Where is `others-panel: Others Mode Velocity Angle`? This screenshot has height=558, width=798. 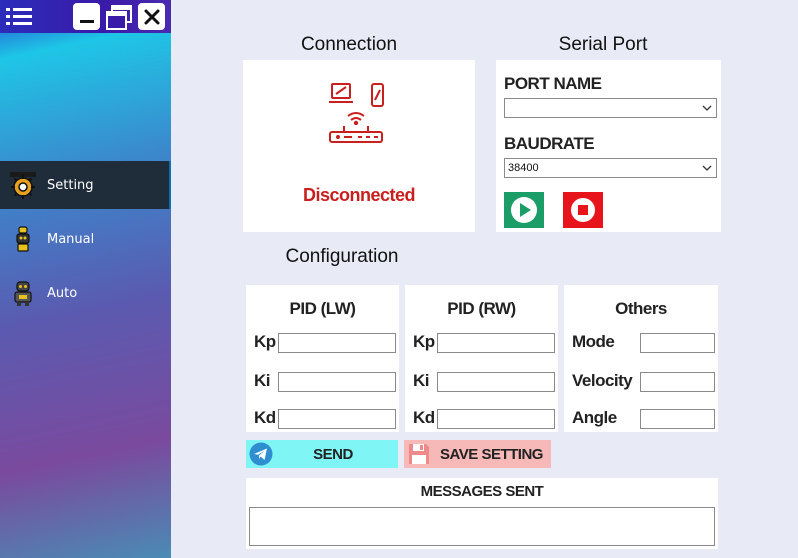 others-panel: Others Mode Velocity Angle is located at coordinates (641, 358).